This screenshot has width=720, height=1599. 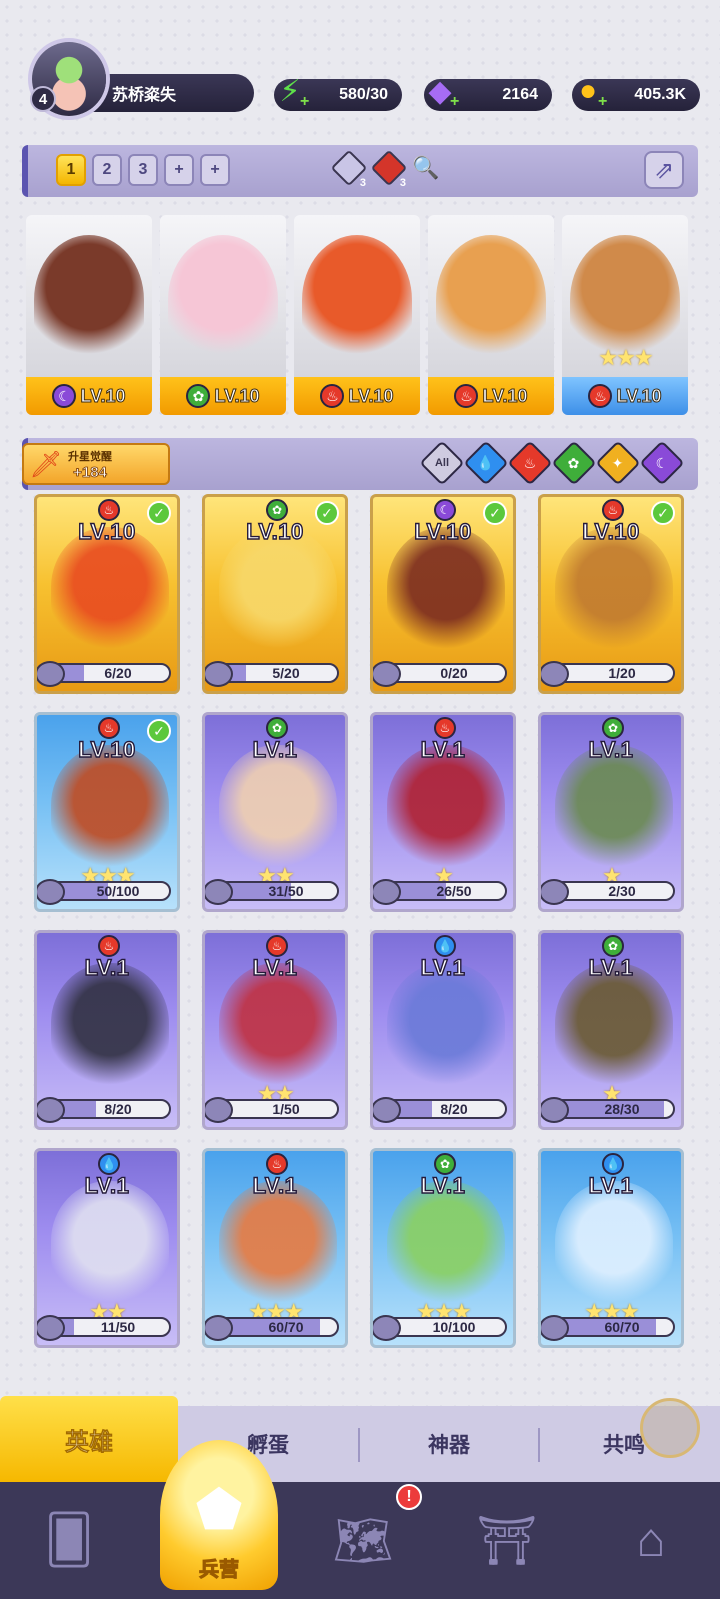 What do you see at coordinates (454, 1327) in the screenshot?
I see `shard-progress-text: 10/100` at bounding box center [454, 1327].